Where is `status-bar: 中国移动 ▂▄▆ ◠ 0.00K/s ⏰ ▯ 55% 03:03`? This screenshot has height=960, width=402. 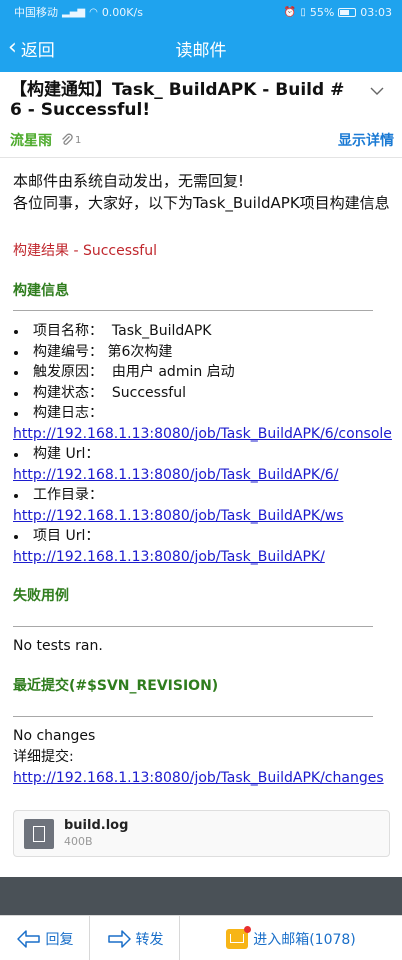
status-bar: 中国移动 ▂▄▆ ◠ 0.00K/s ⏰ ▯ 55% 03:03 is located at coordinates (201, 12).